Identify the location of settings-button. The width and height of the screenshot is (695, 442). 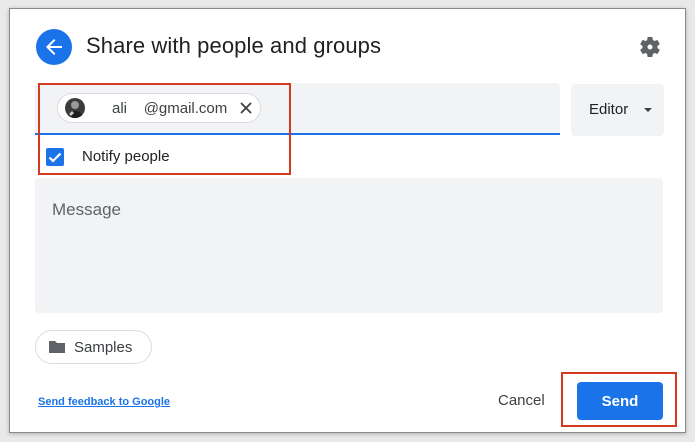
(650, 47).